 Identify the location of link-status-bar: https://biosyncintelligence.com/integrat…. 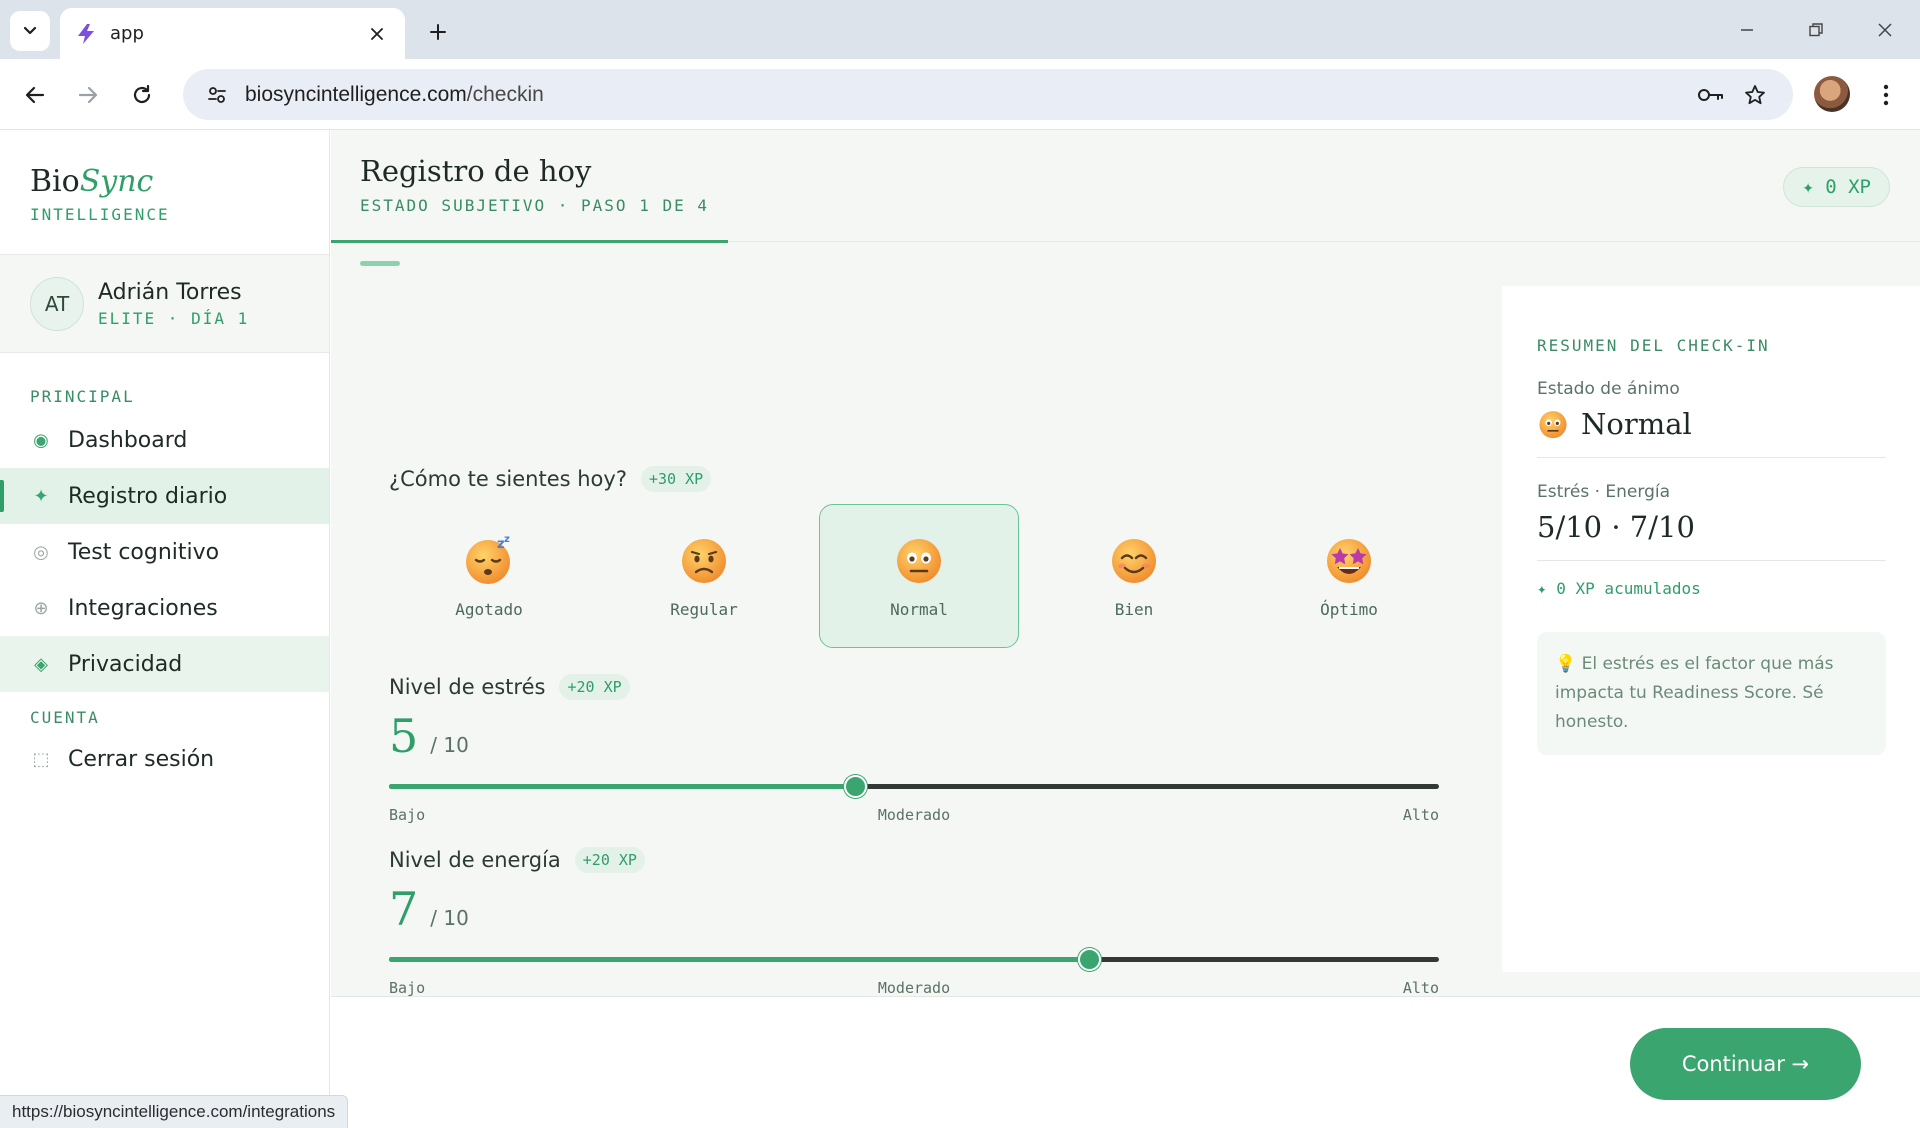
(174, 1111).